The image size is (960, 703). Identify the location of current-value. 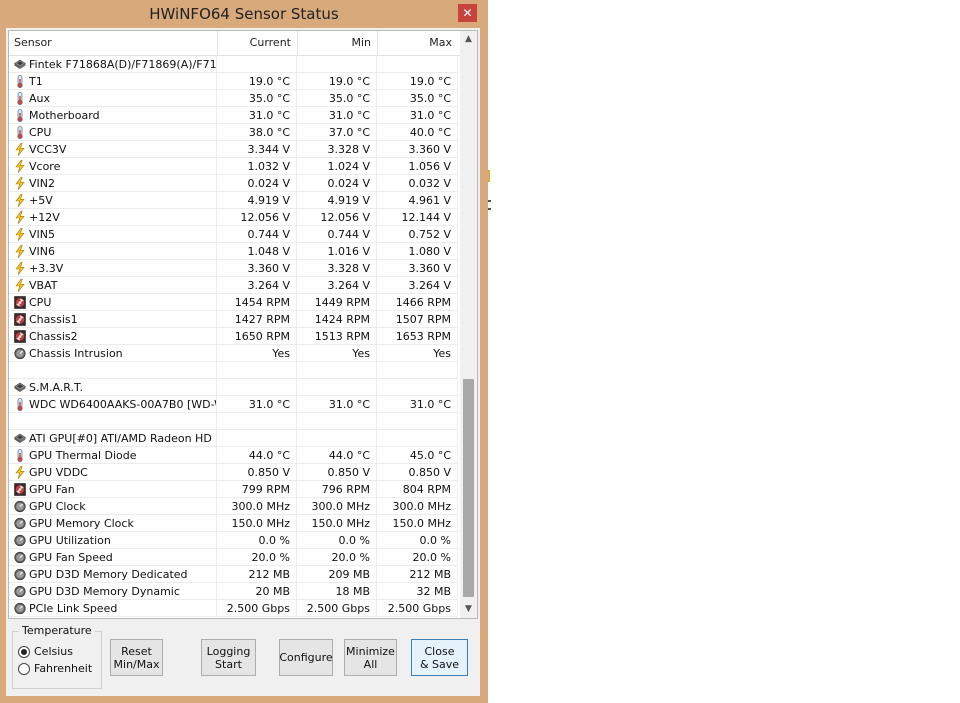
(257, 438).